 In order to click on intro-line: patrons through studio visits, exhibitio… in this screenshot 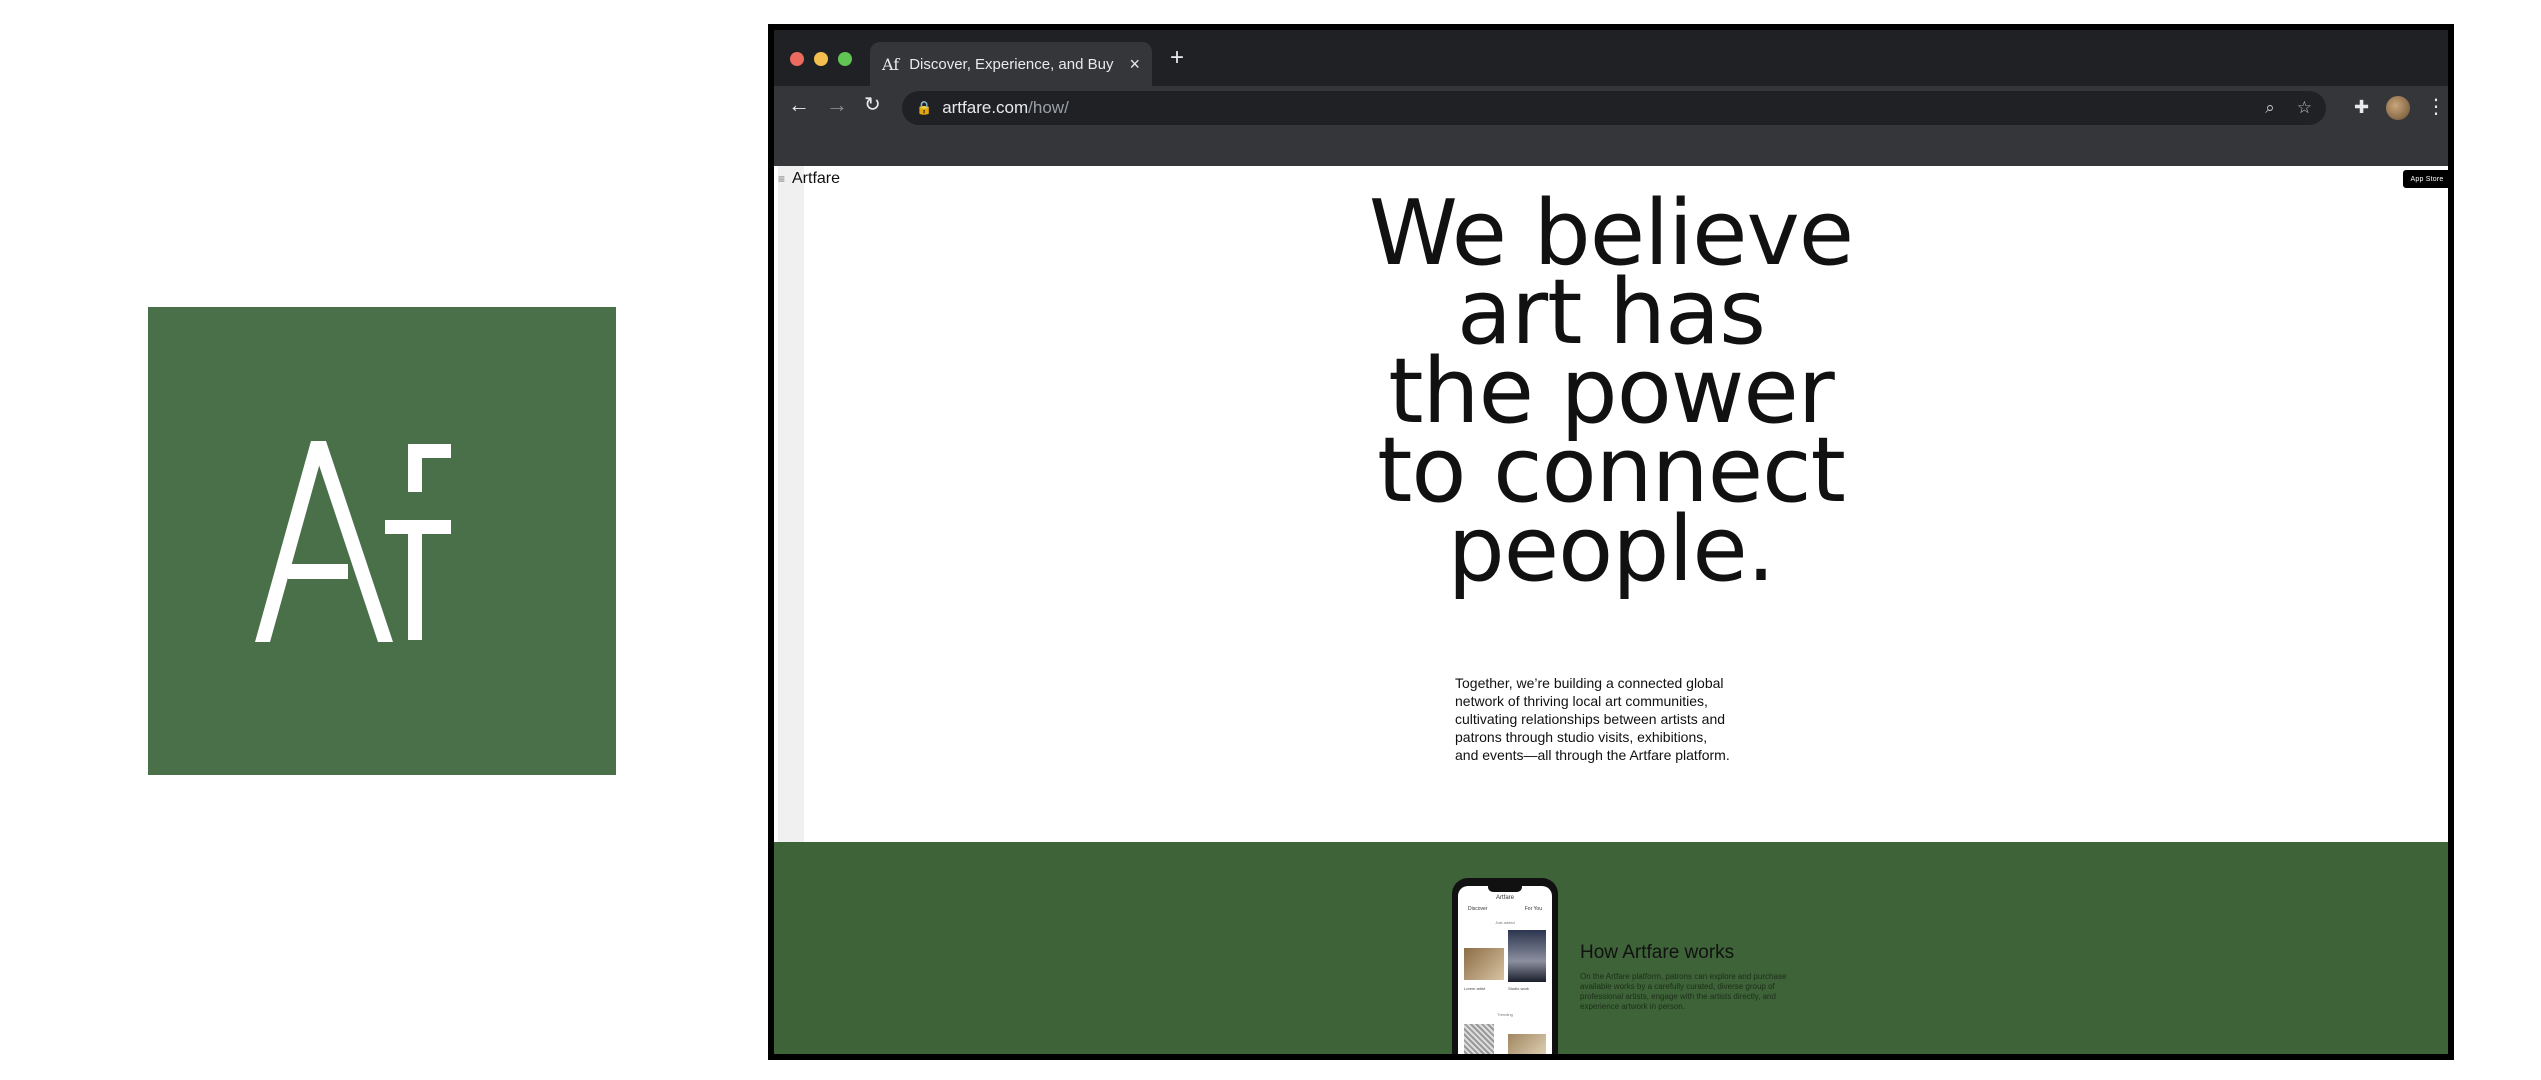, I will do `click(1581, 737)`.